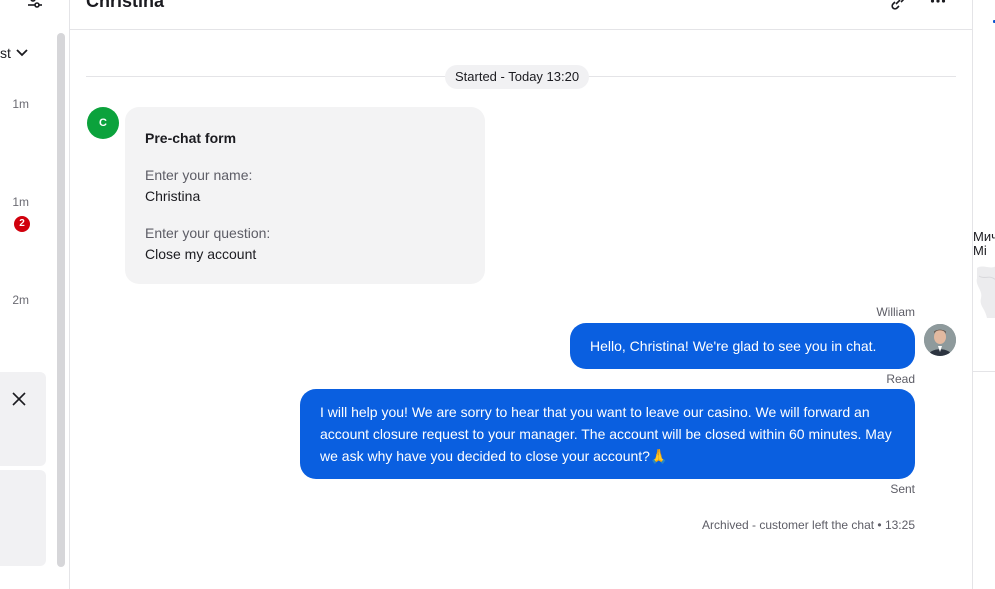 This screenshot has width=995, height=589. What do you see at coordinates (22, 224) in the screenshot?
I see `unread-badge: 2` at bounding box center [22, 224].